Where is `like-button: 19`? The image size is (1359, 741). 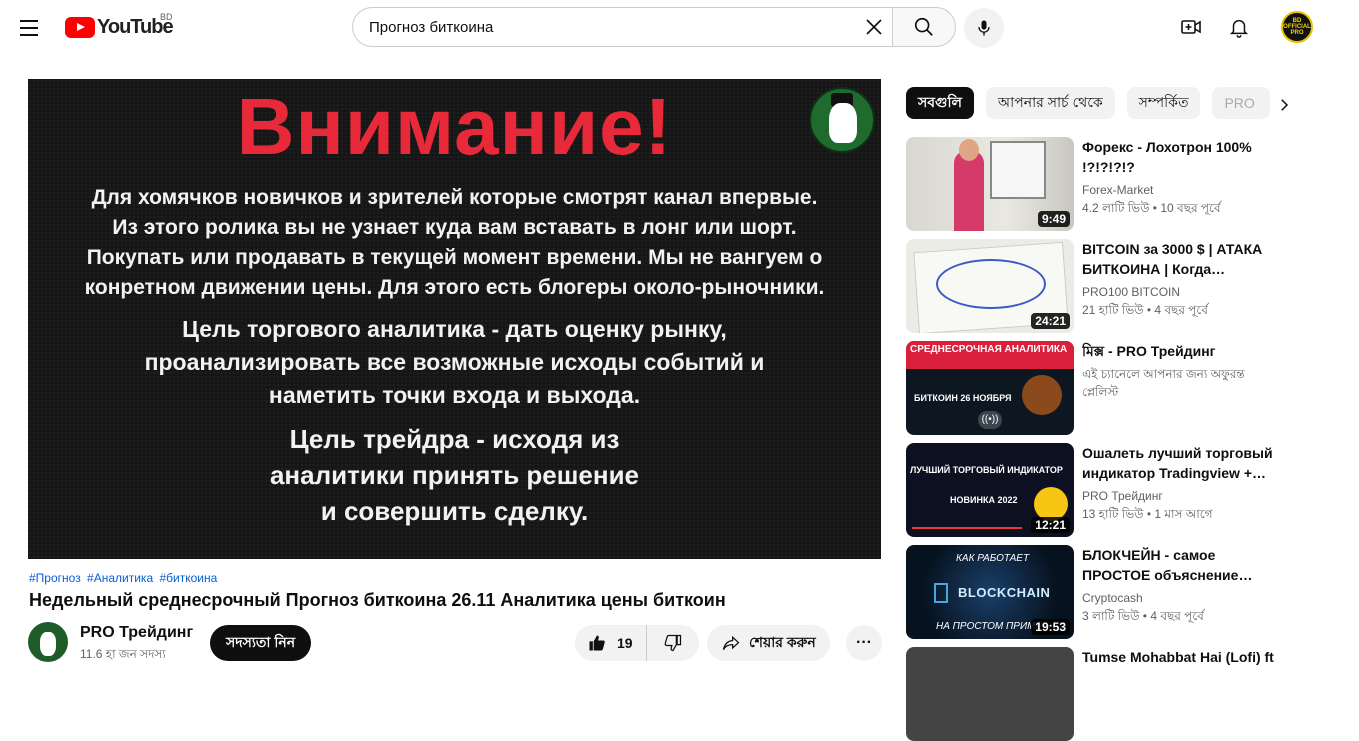
like-button: 19 is located at coordinates (611, 643).